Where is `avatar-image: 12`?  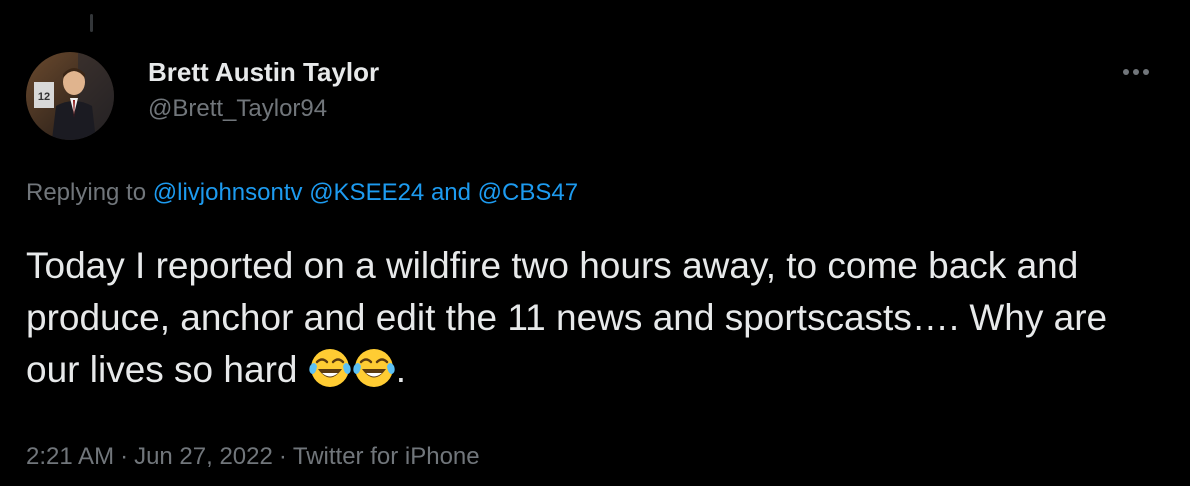
avatar-image: 12 is located at coordinates (70, 96).